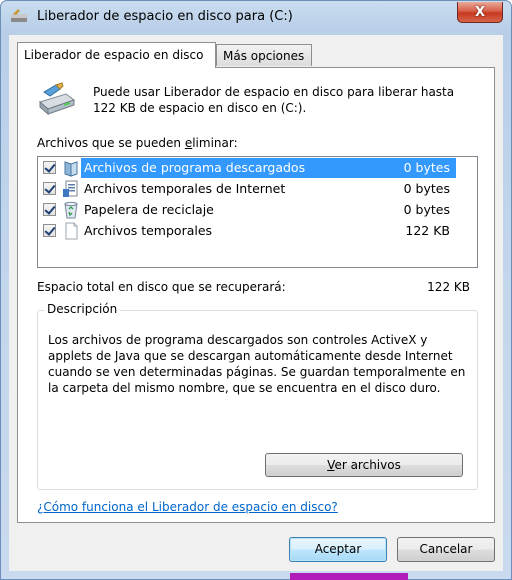 Image resolution: width=512 pixels, height=580 pixels. I want to click on folder-icon, so click(71, 169).